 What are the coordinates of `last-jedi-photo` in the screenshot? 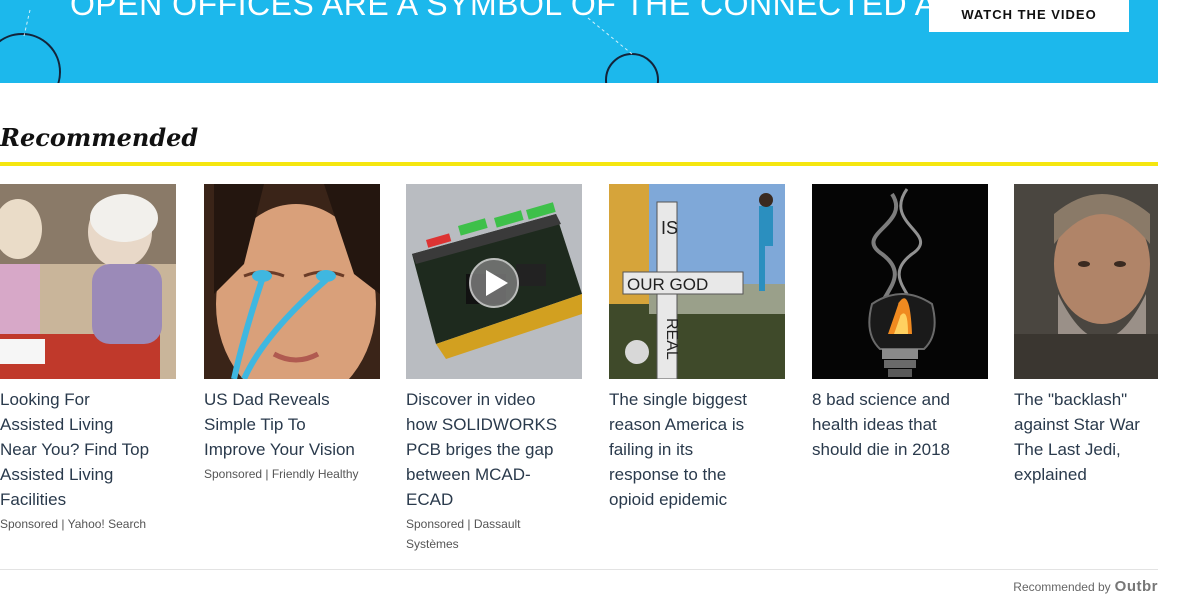 It's located at (1086, 281).